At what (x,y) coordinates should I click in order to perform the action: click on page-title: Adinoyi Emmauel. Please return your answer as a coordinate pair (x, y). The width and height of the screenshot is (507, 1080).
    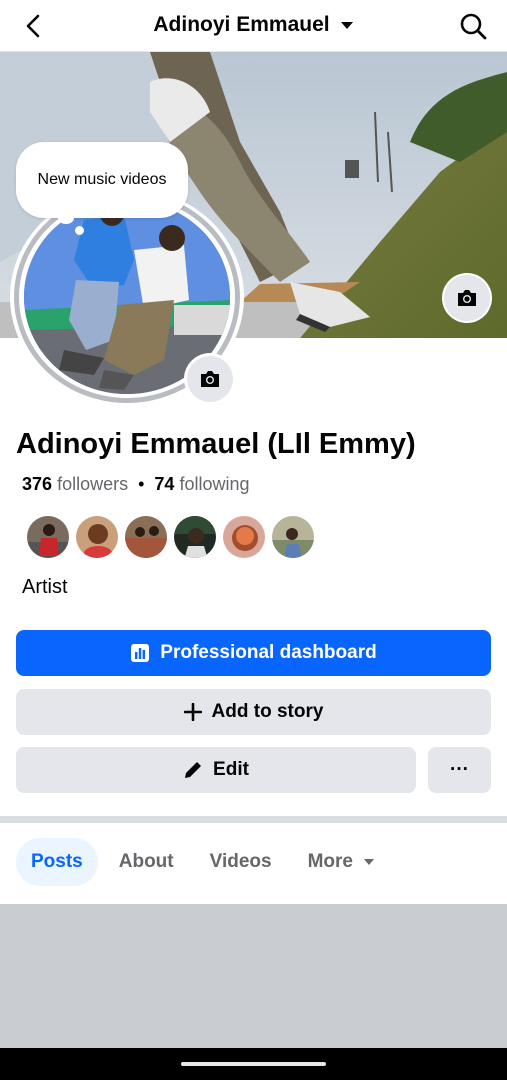
    Looking at the image, I should click on (241, 24).